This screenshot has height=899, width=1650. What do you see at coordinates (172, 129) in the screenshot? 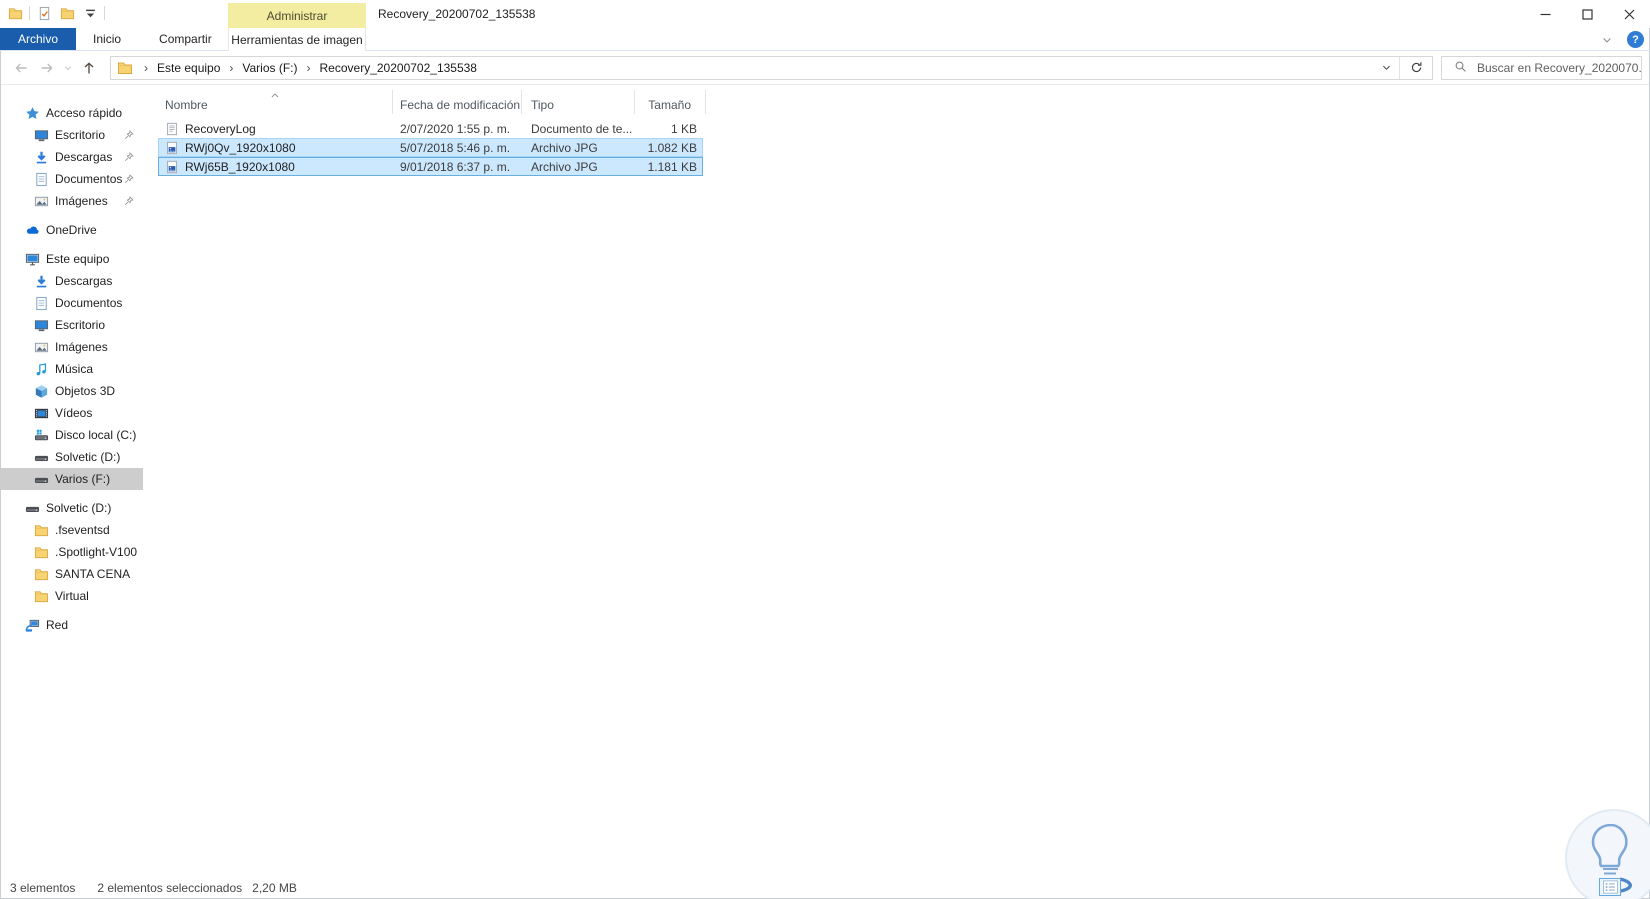
I see `text-document-icon` at bounding box center [172, 129].